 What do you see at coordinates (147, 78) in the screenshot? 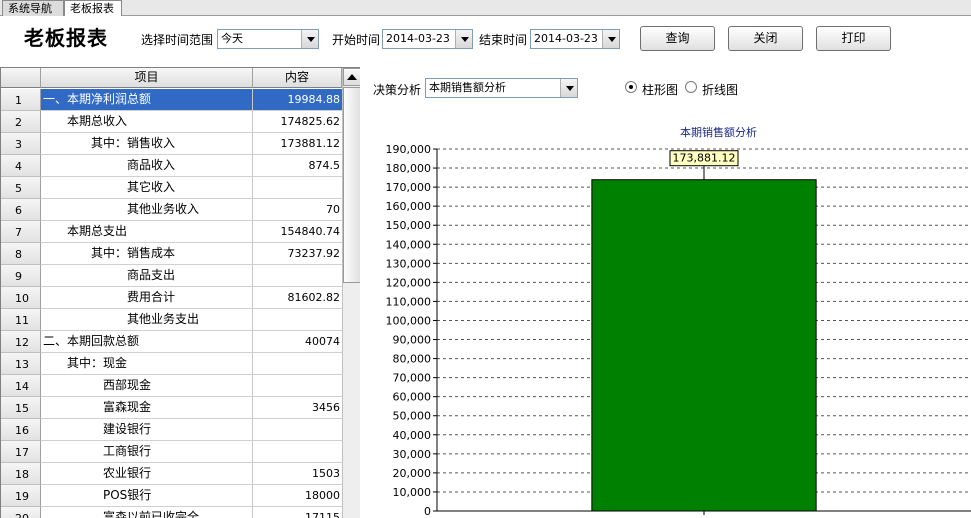
I see `column-header-item: 项目` at bounding box center [147, 78].